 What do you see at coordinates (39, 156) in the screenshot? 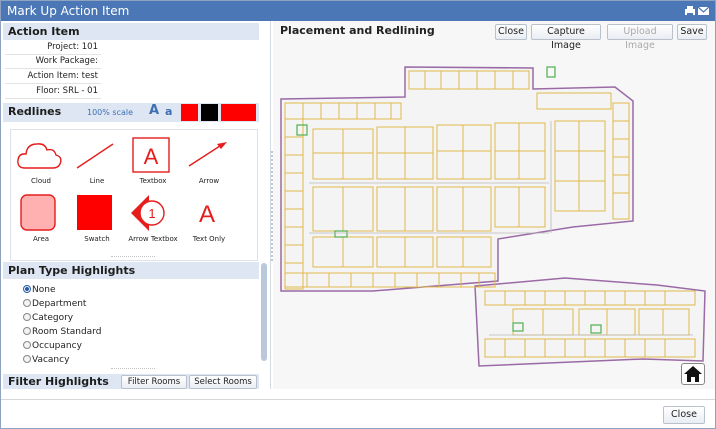
I see `cloud-icon` at bounding box center [39, 156].